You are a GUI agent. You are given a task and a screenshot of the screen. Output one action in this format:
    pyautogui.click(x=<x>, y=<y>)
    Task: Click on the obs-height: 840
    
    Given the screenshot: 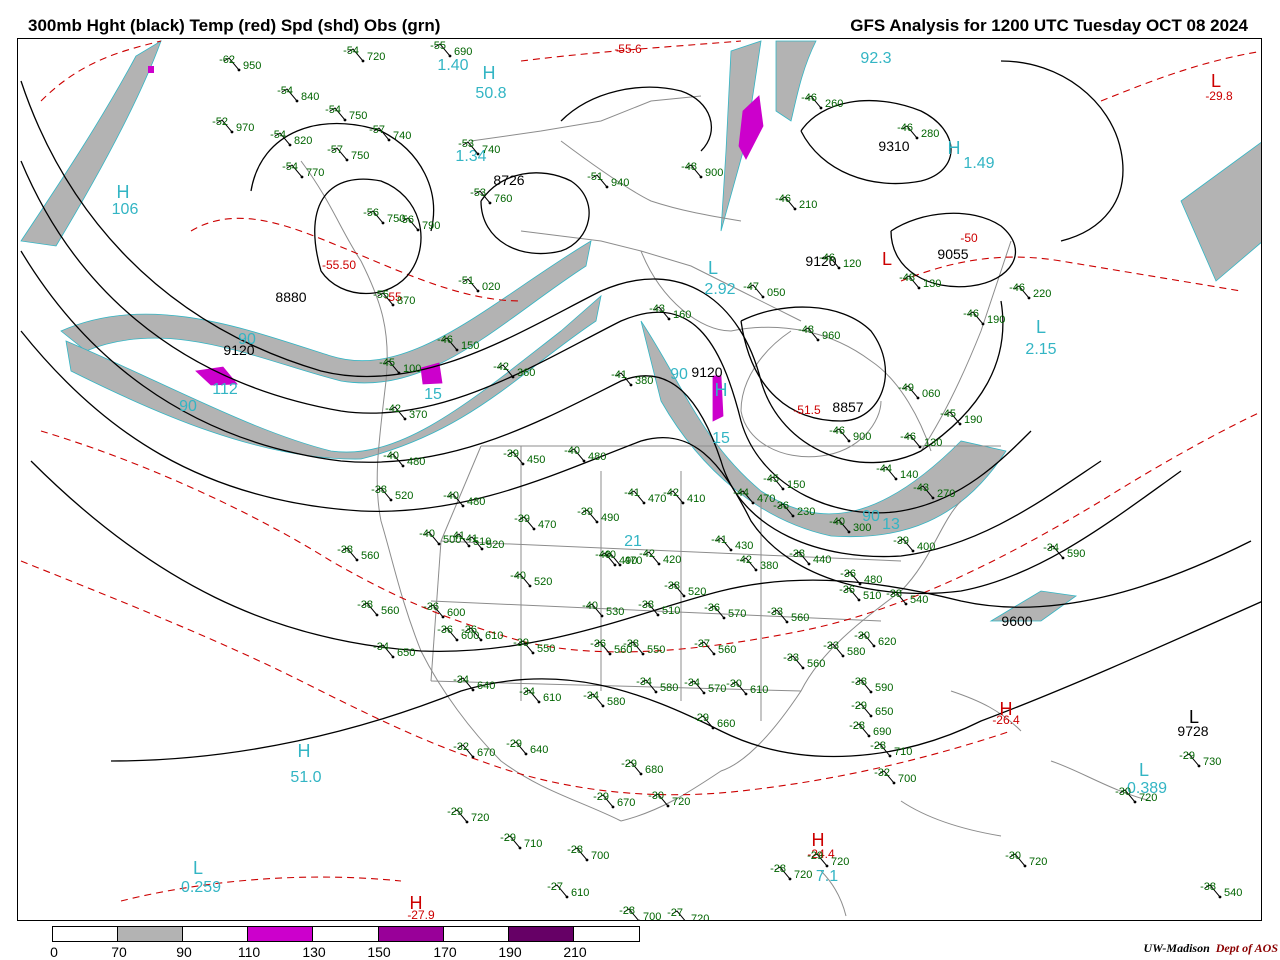 What is the action you would take?
    pyautogui.click(x=310, y=97)
    